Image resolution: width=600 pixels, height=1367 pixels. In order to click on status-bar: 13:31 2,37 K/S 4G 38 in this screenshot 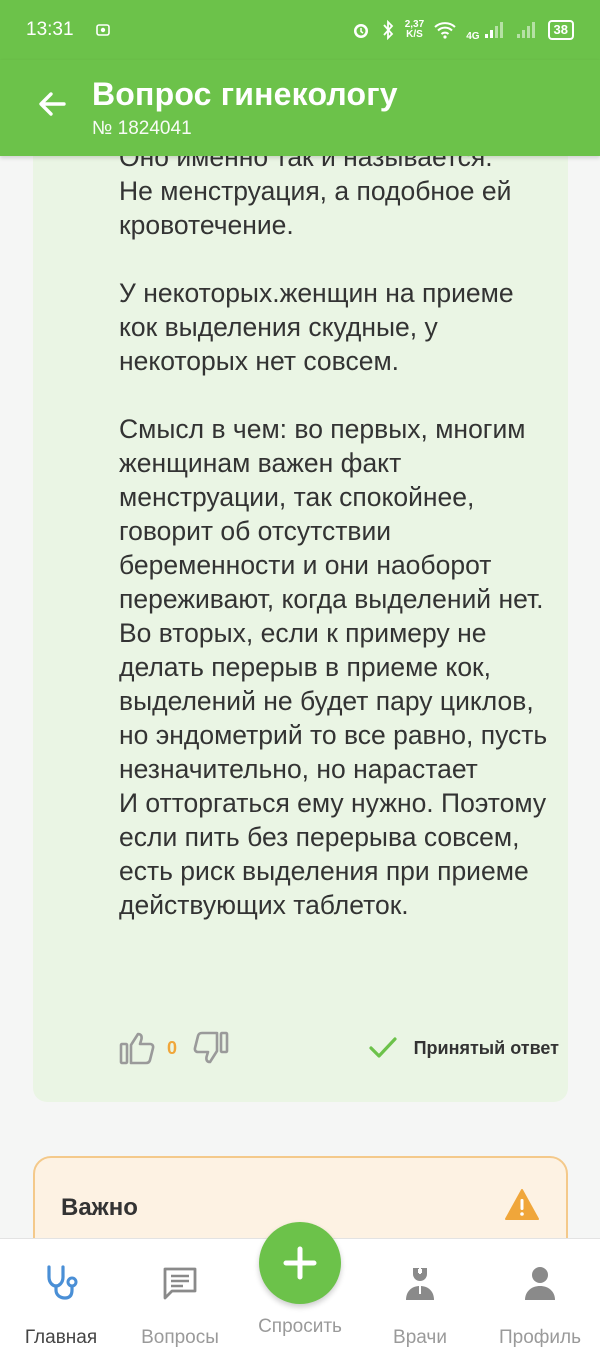, I will do `click(300, 30)`.